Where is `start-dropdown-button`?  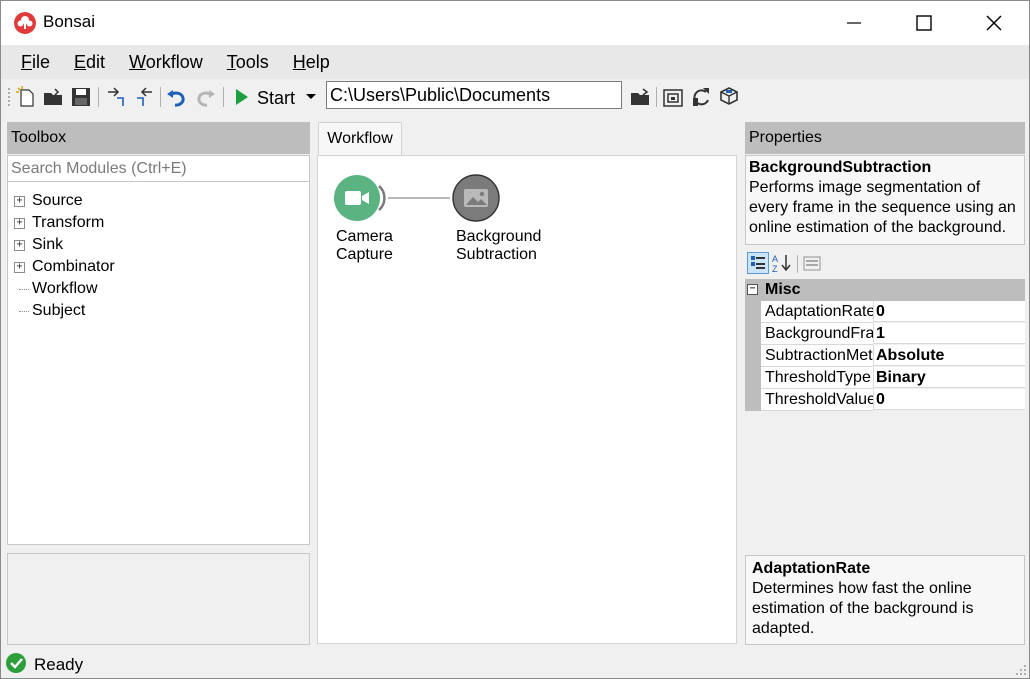
start-dropdown-button is located at coordinates (311, 98).